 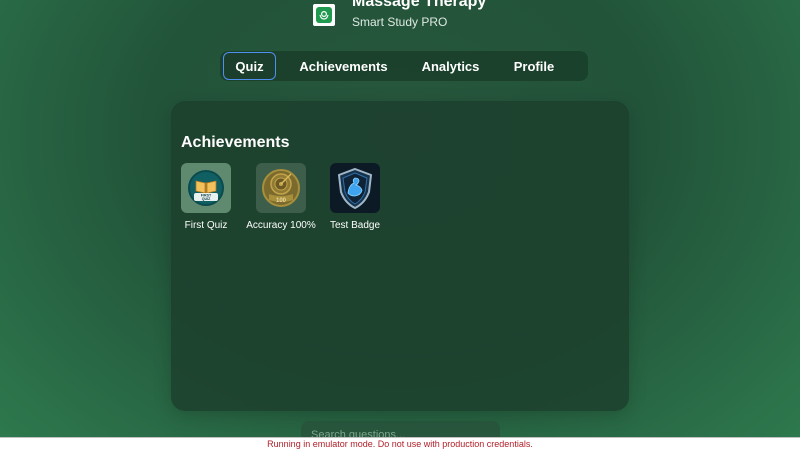 I want to click on open-book-icon: FIRST QUIZ, so click(x=206, y=188).